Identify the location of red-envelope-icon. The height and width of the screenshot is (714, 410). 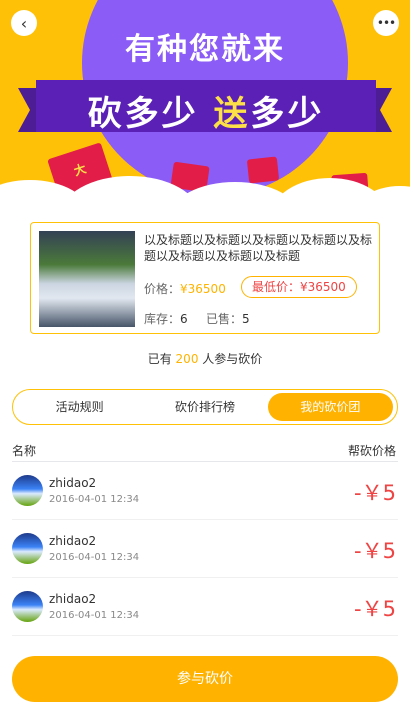
(263, 170).